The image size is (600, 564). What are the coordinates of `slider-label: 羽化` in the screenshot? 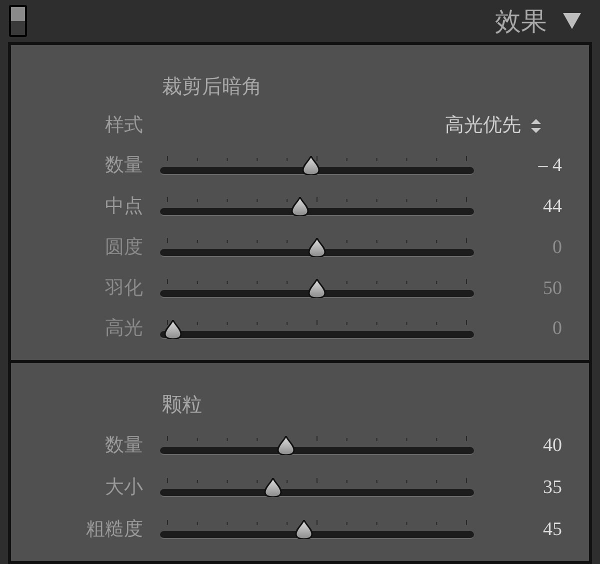 It's located at (123, 288).